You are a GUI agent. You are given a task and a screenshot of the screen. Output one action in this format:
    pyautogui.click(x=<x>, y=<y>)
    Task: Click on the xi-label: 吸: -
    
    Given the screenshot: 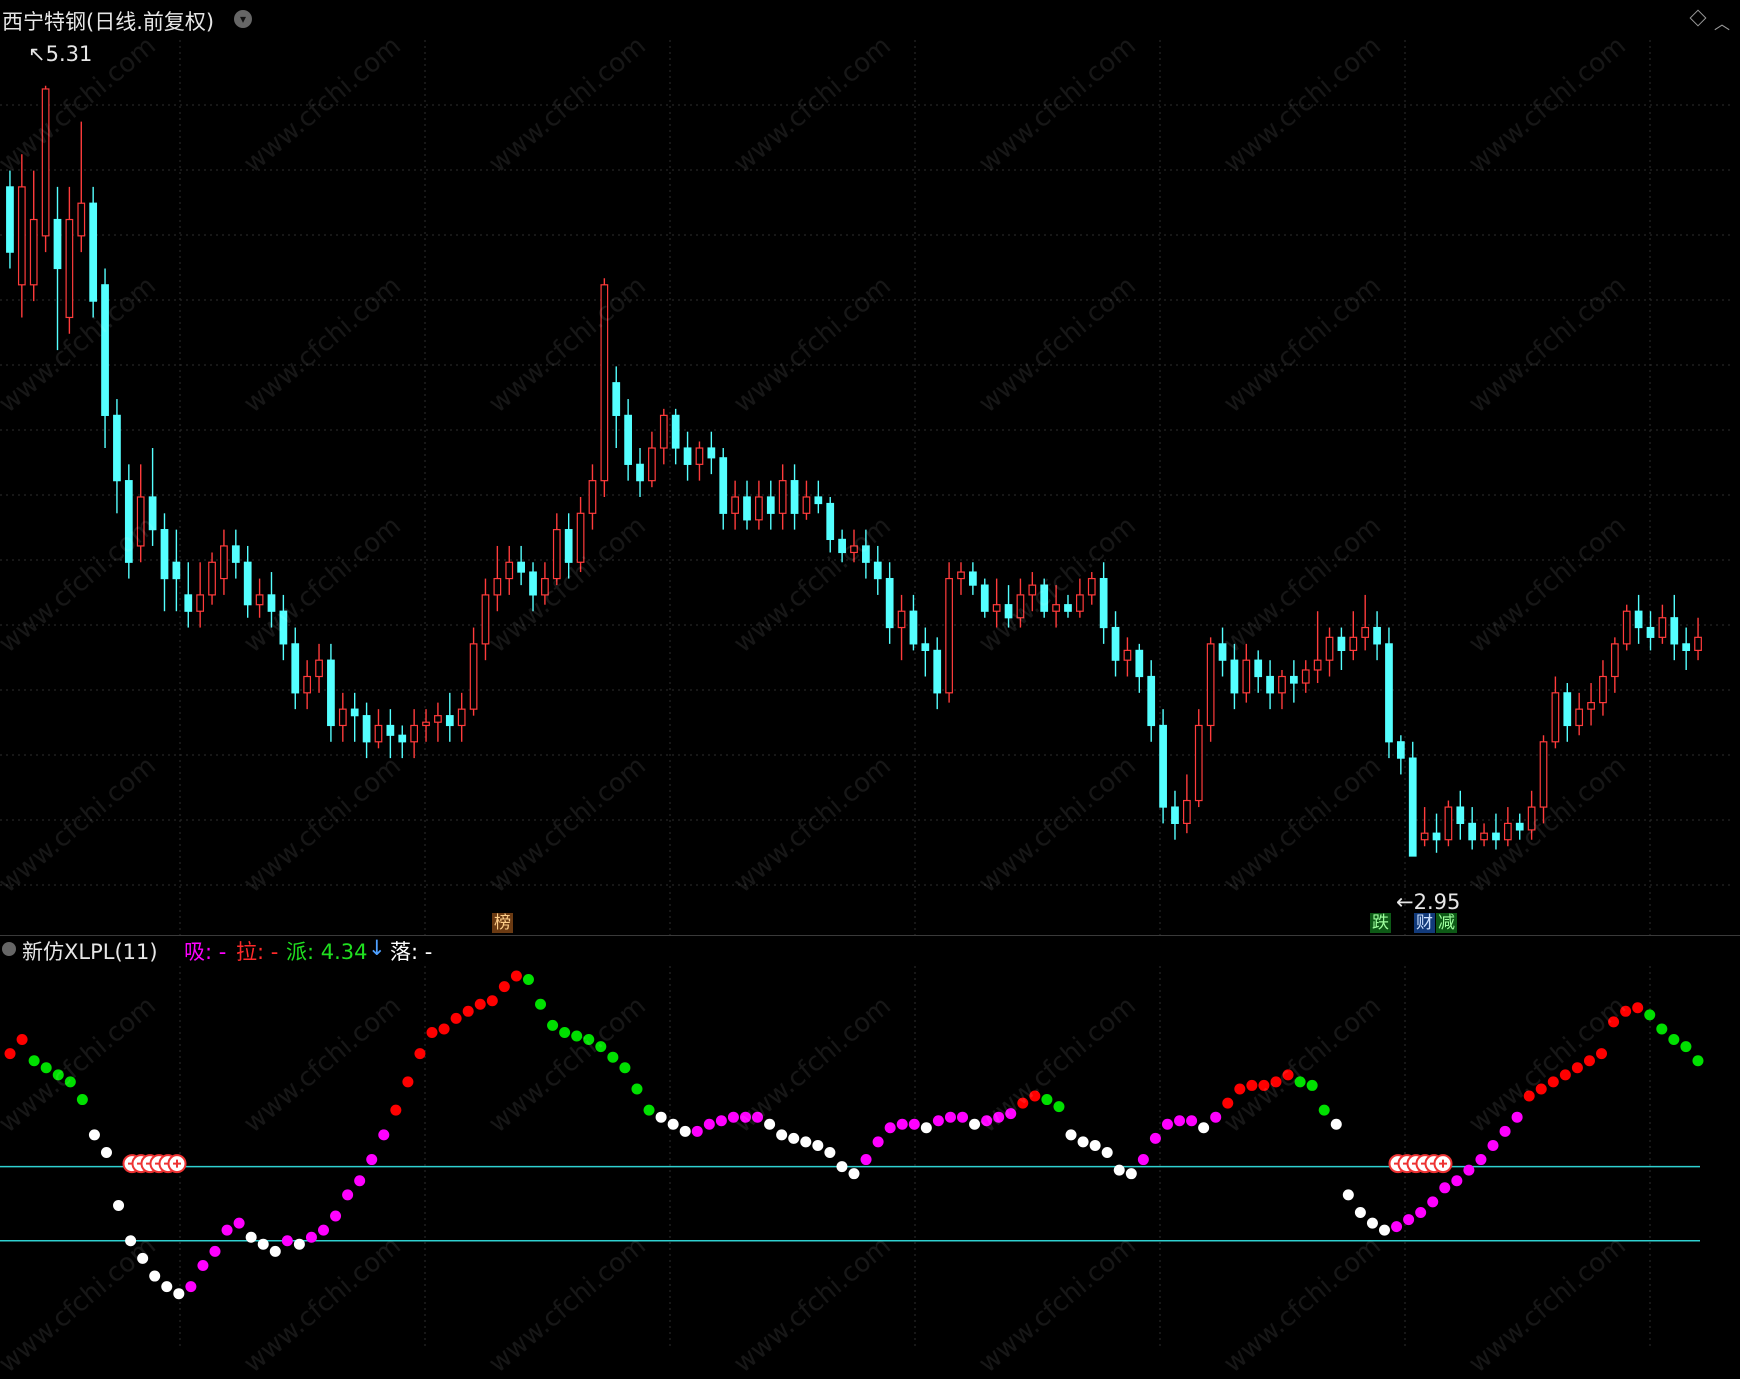 What is the action you would take?
    pyautogui.click(x=205, y=952)
    